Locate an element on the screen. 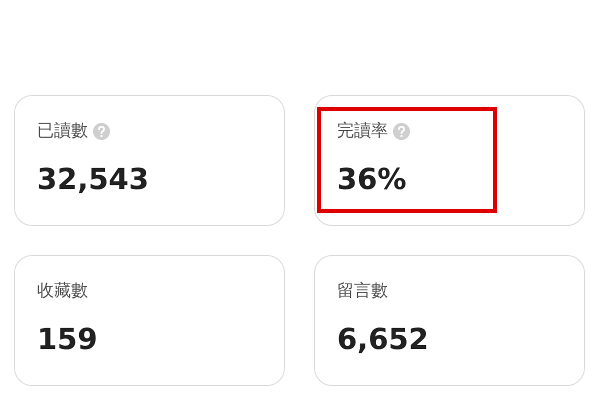 Image resolution: width=606 pixels, height=416 pixels. stat-label: 完讀率 is located at coordinates (362, 131).